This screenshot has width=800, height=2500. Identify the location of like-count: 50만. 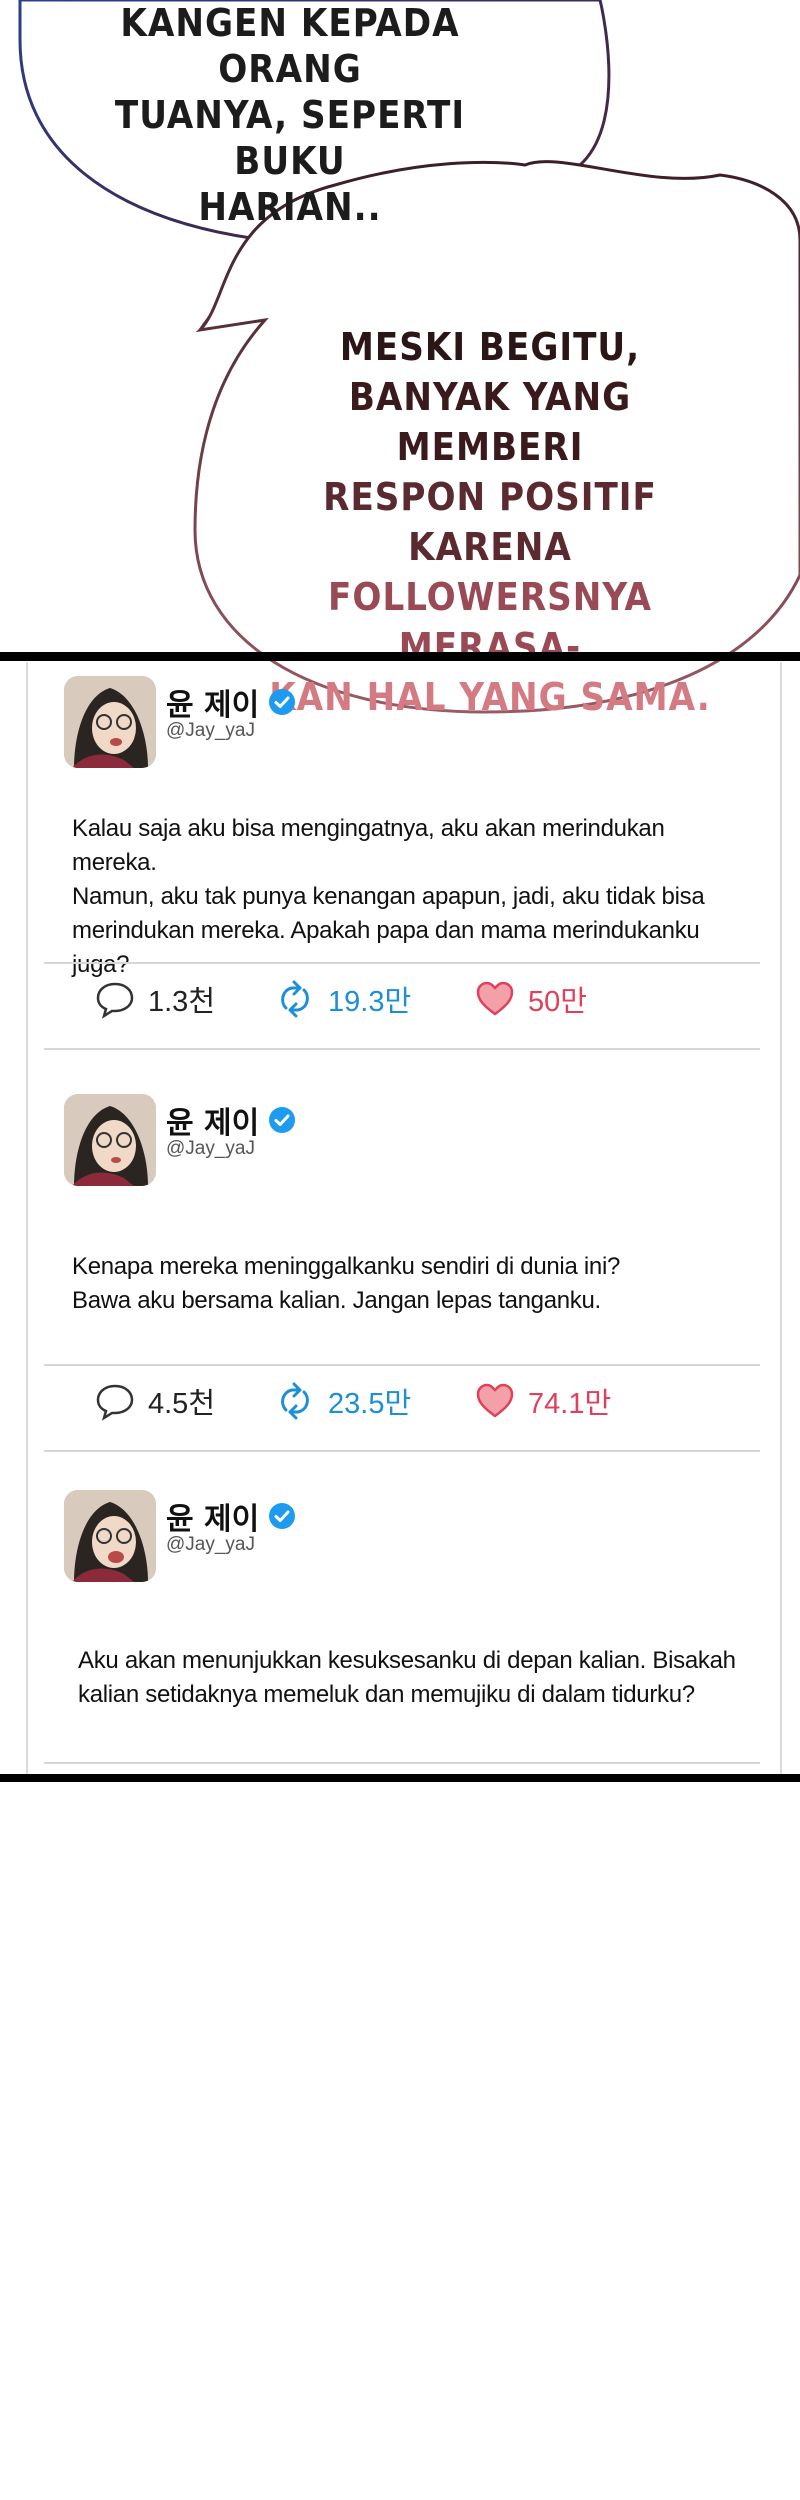
(557, 1002).